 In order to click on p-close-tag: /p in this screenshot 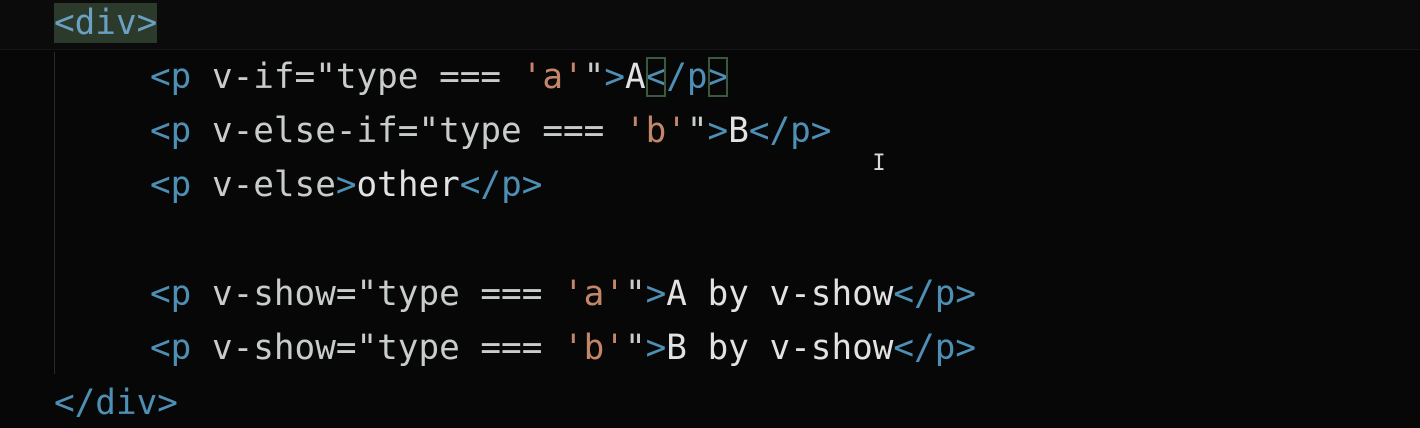, I will do `click(687, 77)`.